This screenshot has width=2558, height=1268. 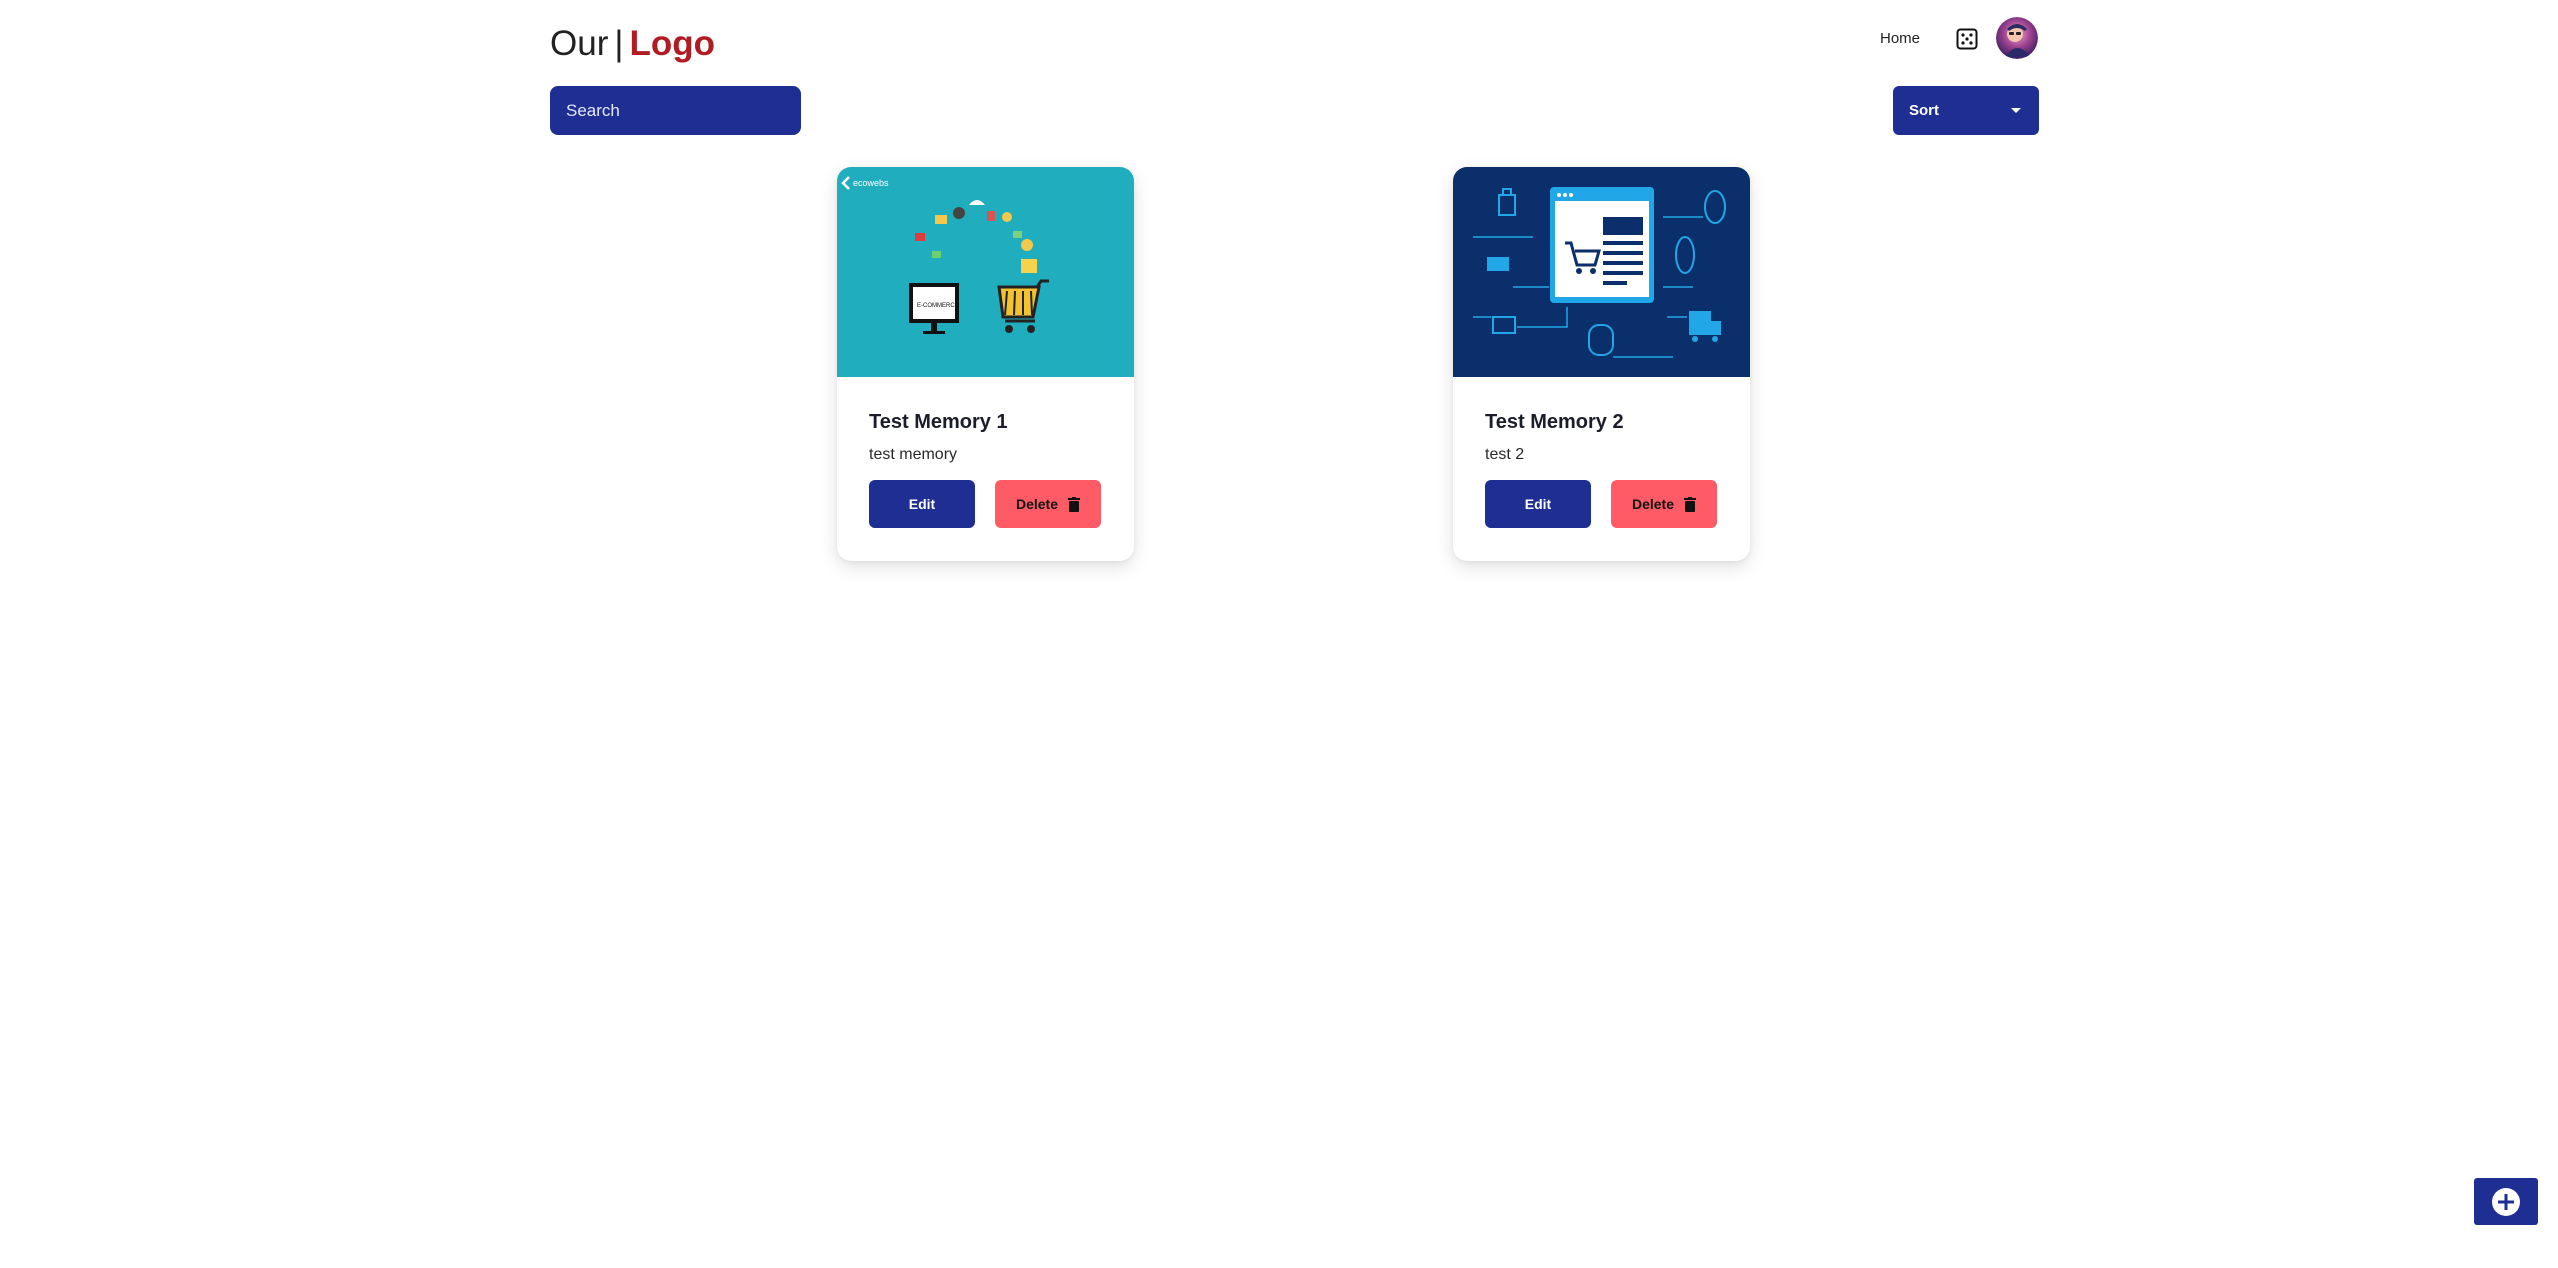 I want to click on svg-text: E-COMMERCE, so click(x=938, y=306).